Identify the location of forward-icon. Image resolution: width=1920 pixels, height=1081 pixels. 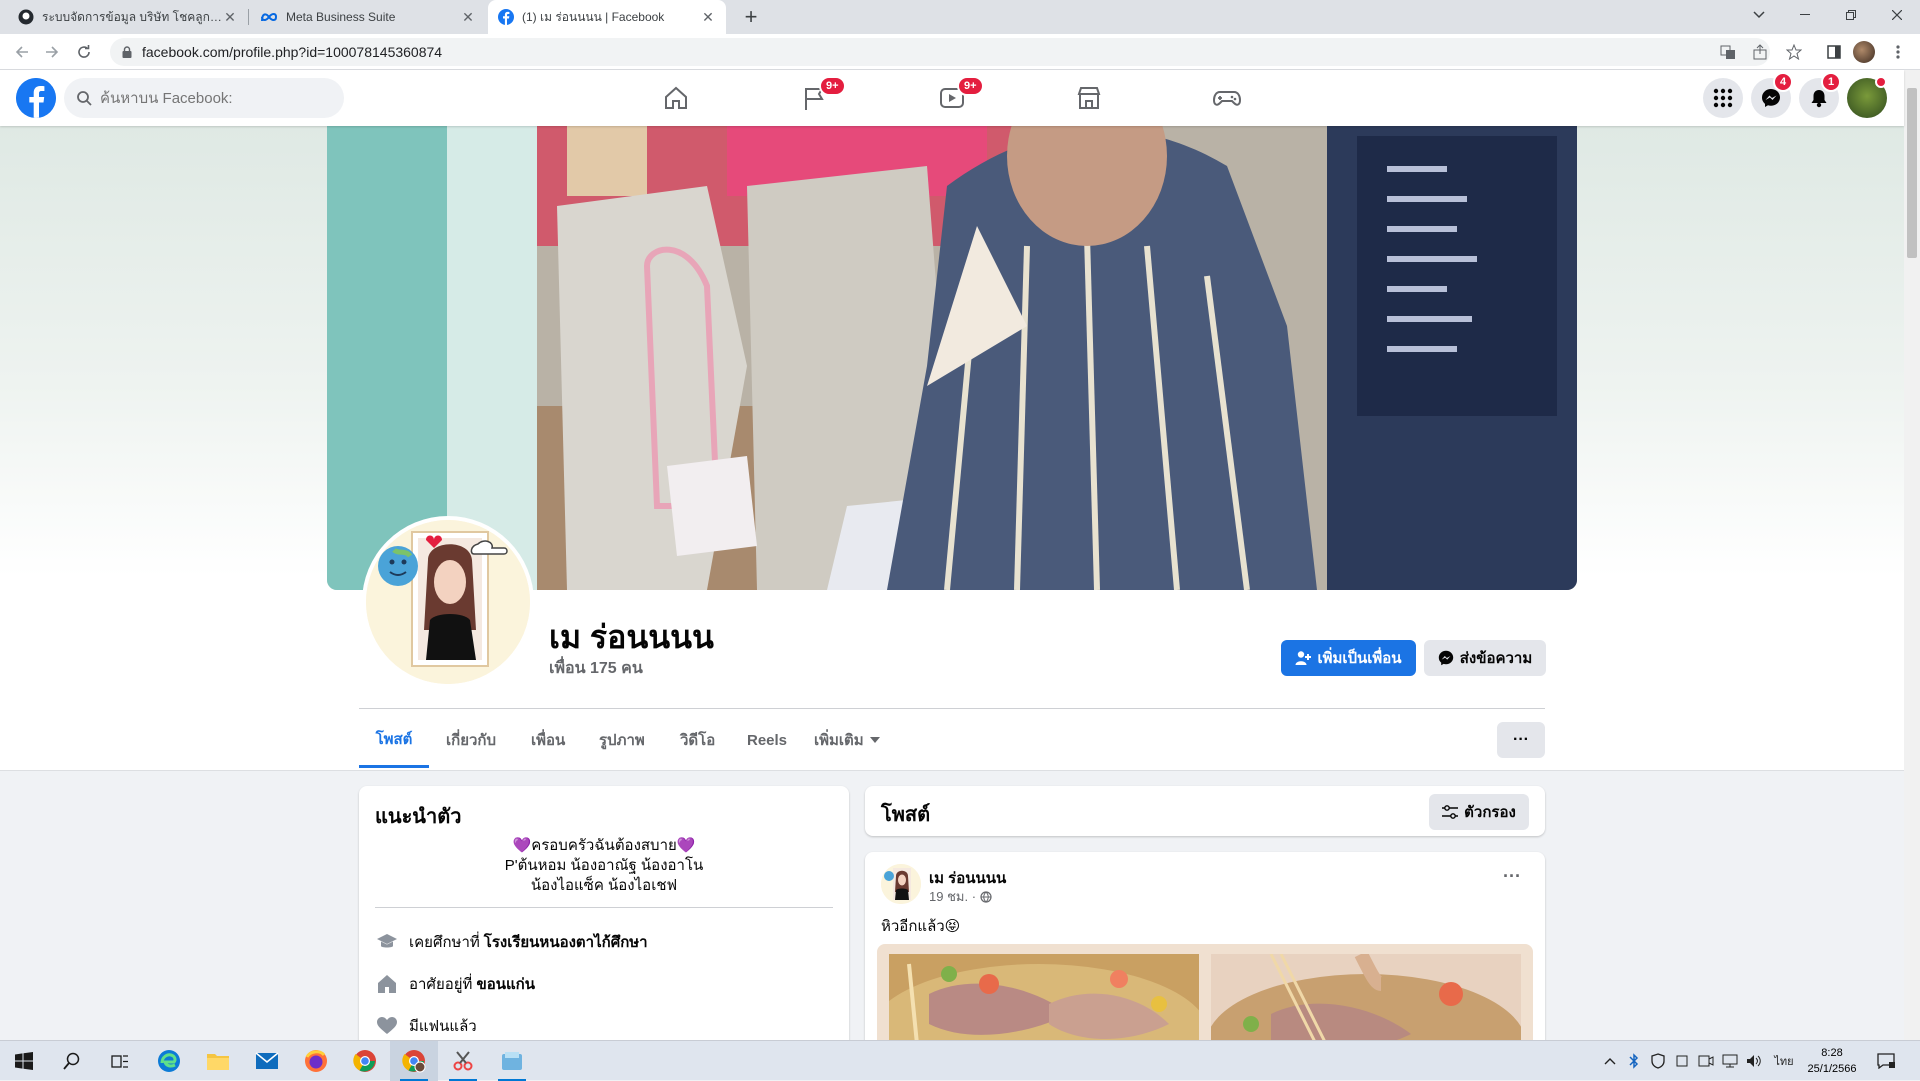
(52, 52).